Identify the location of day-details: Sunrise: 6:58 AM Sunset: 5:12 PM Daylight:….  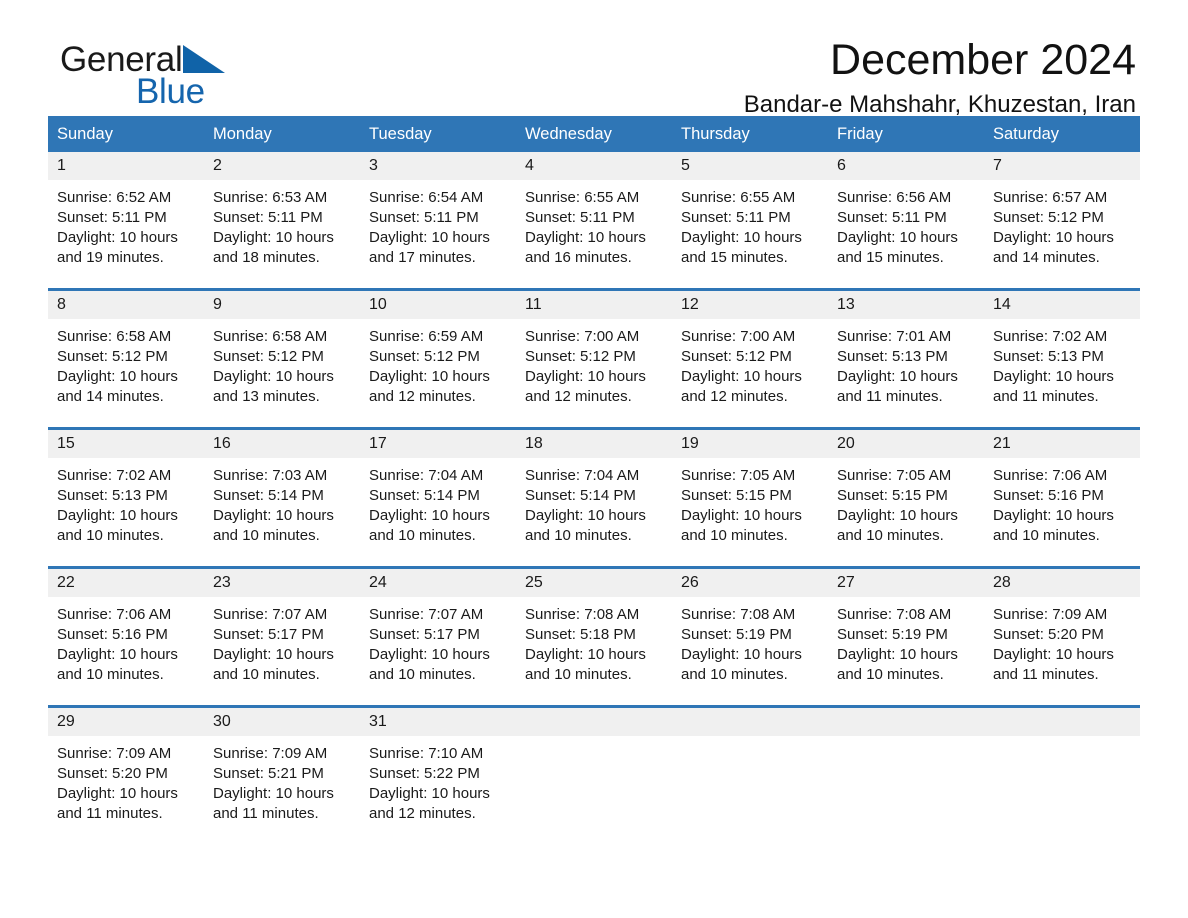
(126, 373).